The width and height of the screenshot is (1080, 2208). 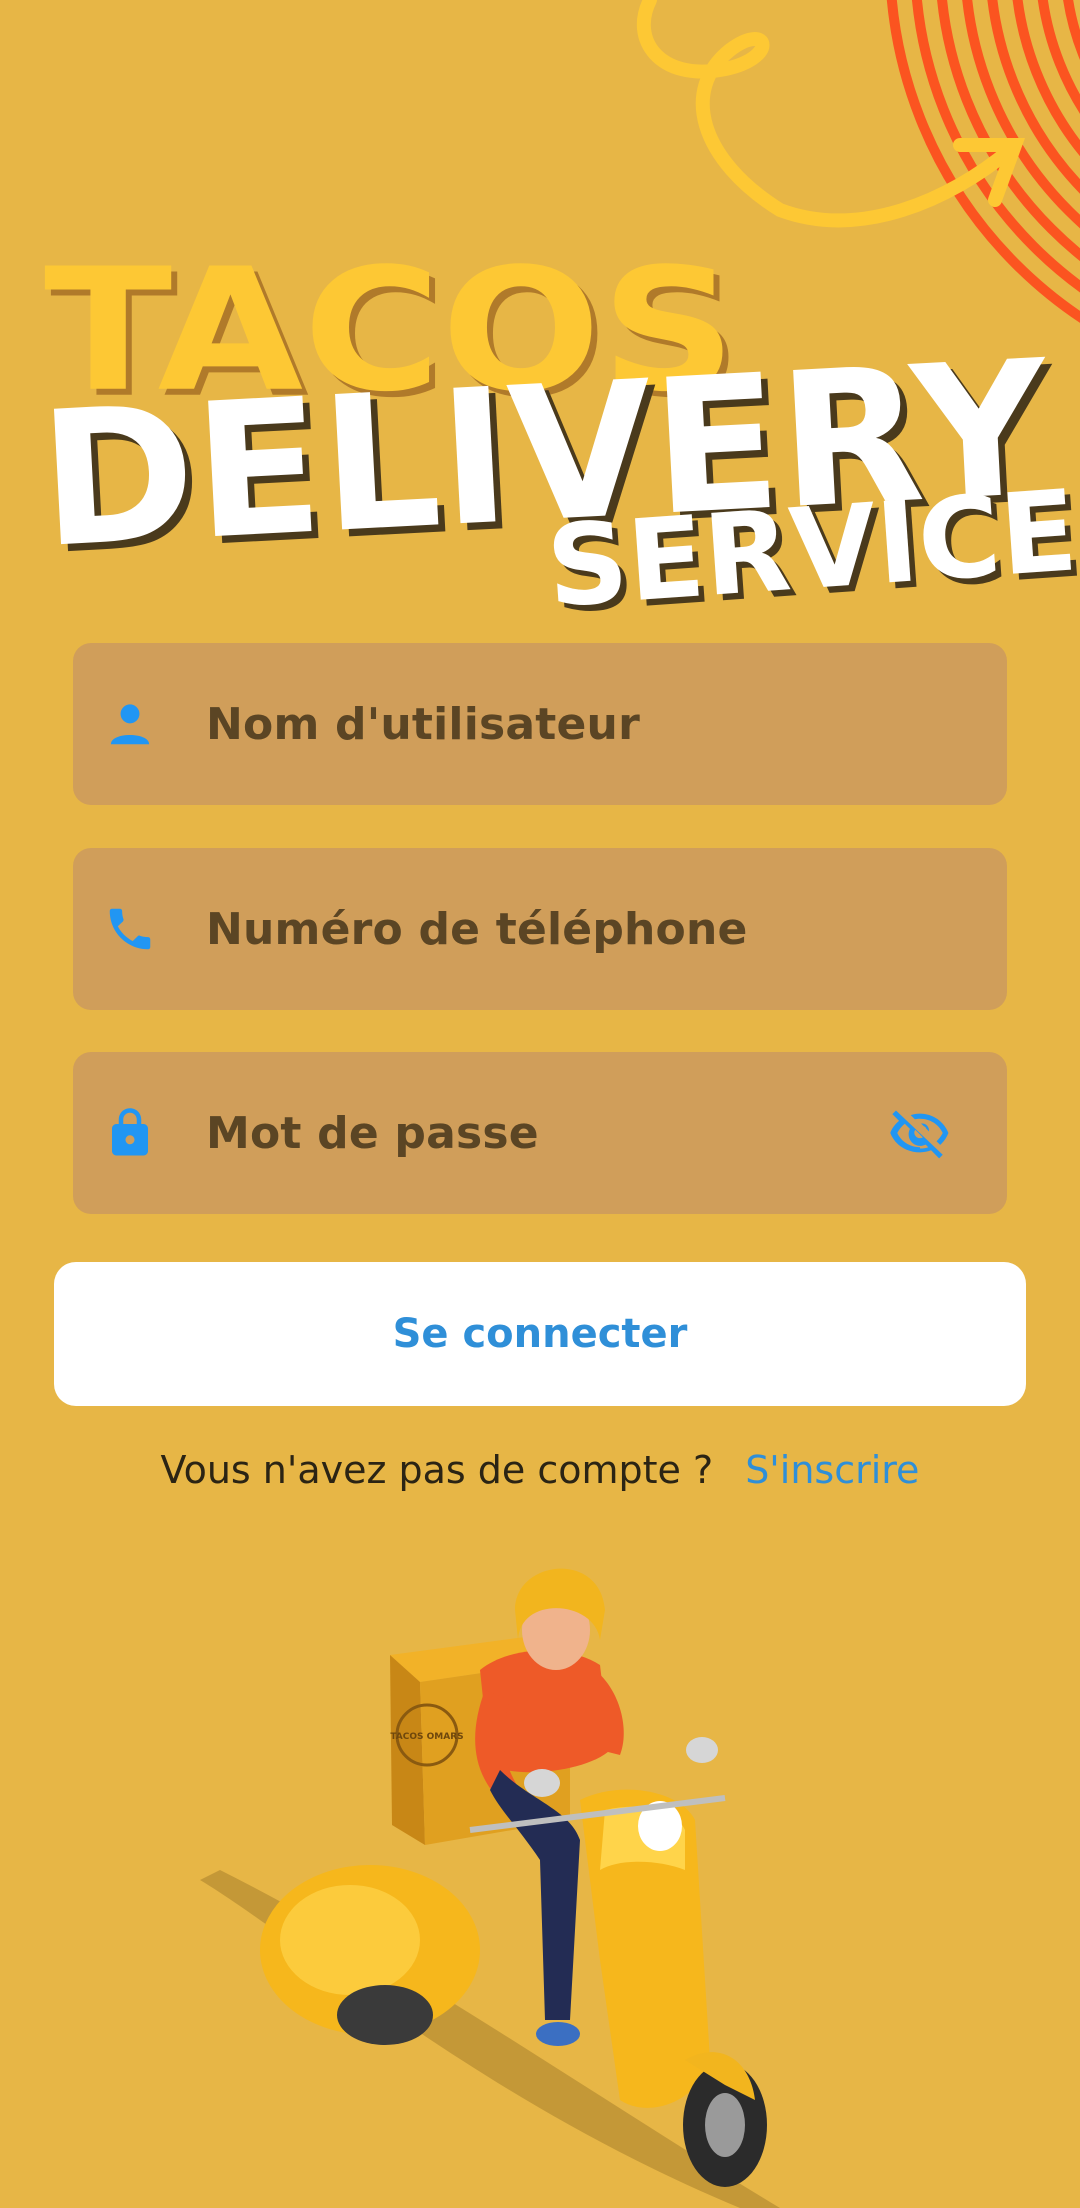 I want to click on eye-off-icon, so click(x=920, y=1133).